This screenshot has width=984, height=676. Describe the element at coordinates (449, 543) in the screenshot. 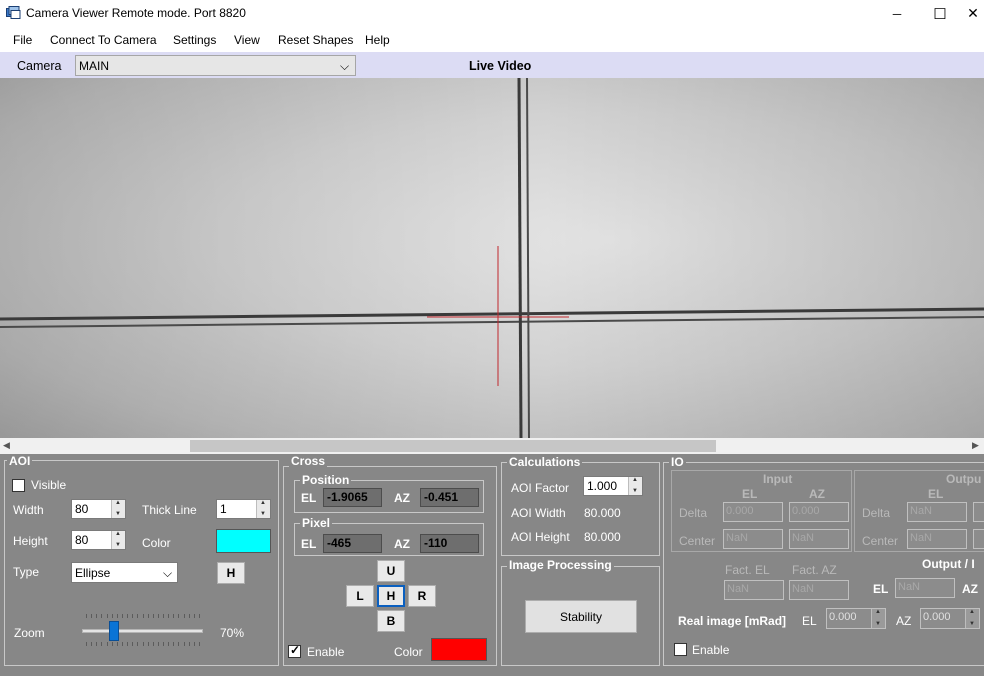

I see `pixel-az-value: -110` at that location.